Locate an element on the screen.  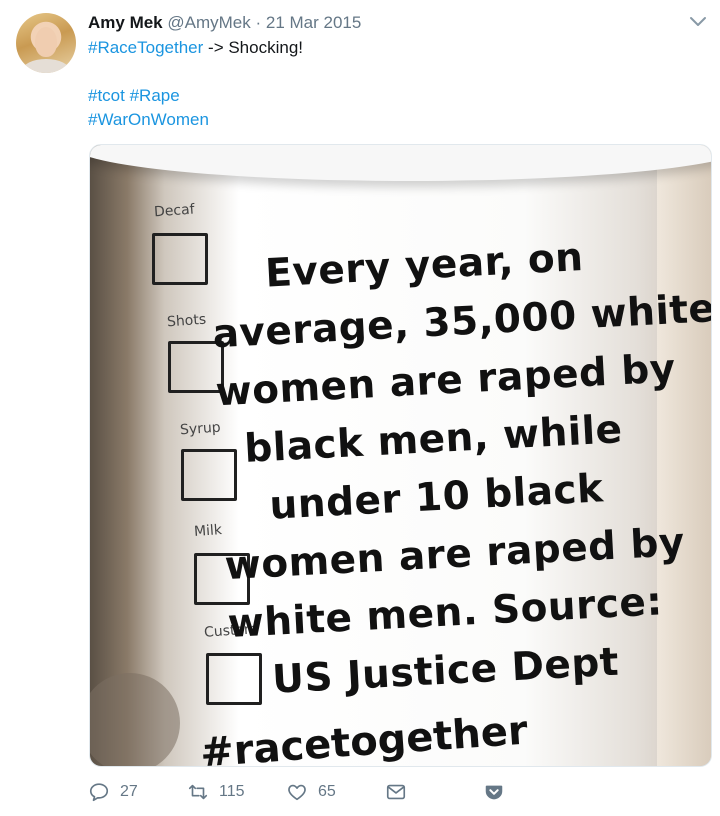
heart-icon is located at coordinates (297, 792).